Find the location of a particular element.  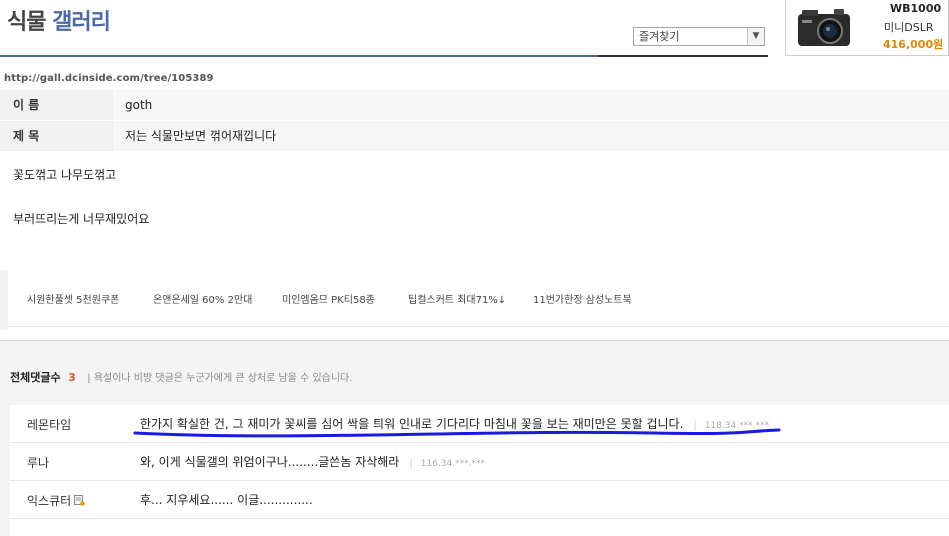

post-content-line: 꽃도꺾고 나무도꺾고 is located at coordinates (65, 175).